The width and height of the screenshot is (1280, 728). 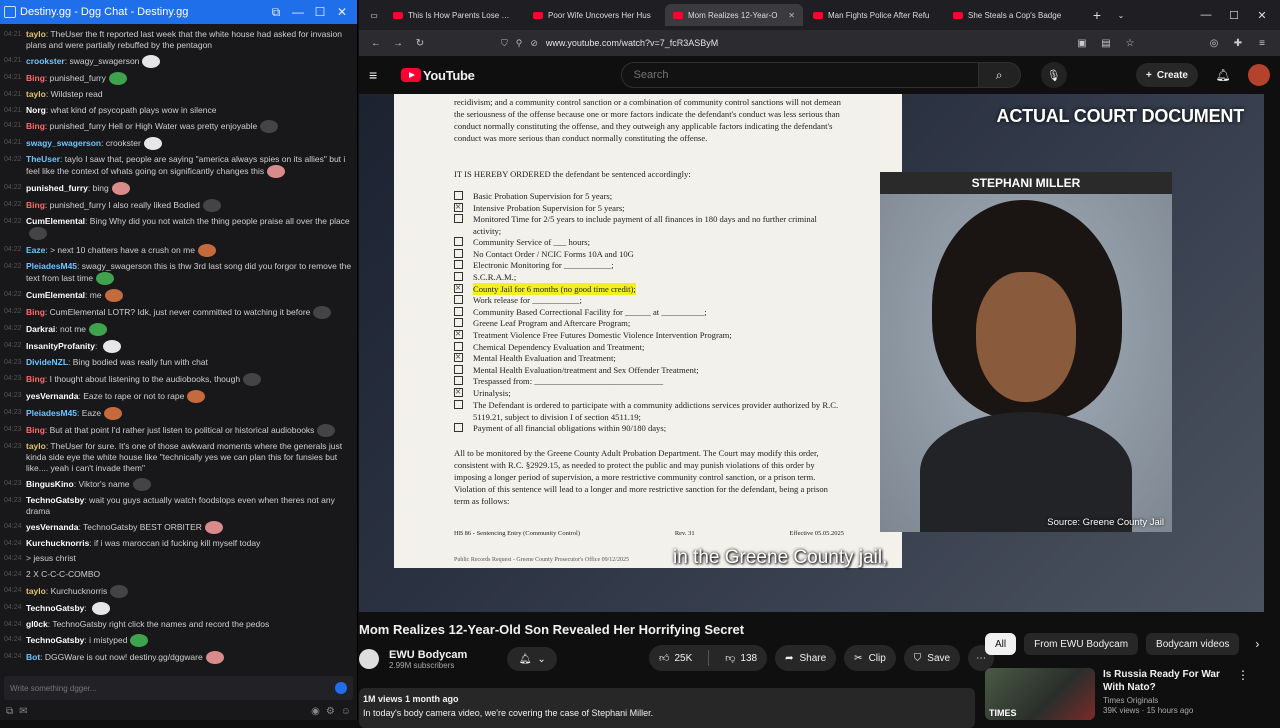 I want to click on reload-icon: ↻, so click(x=420, y=43).